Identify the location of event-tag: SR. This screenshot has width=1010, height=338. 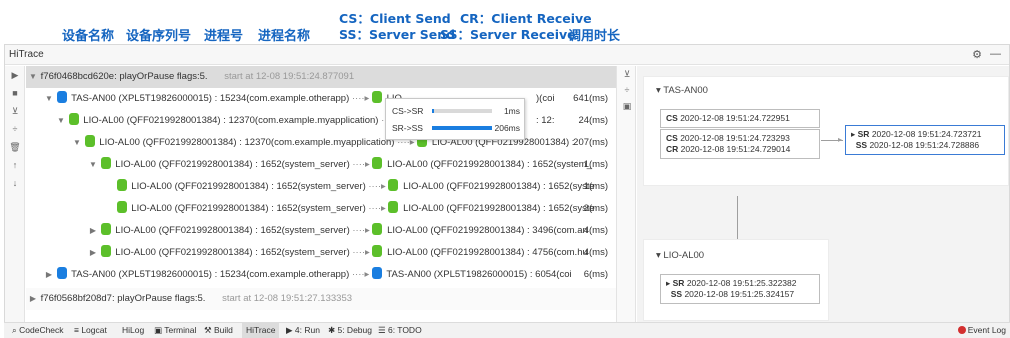
(678, 283).